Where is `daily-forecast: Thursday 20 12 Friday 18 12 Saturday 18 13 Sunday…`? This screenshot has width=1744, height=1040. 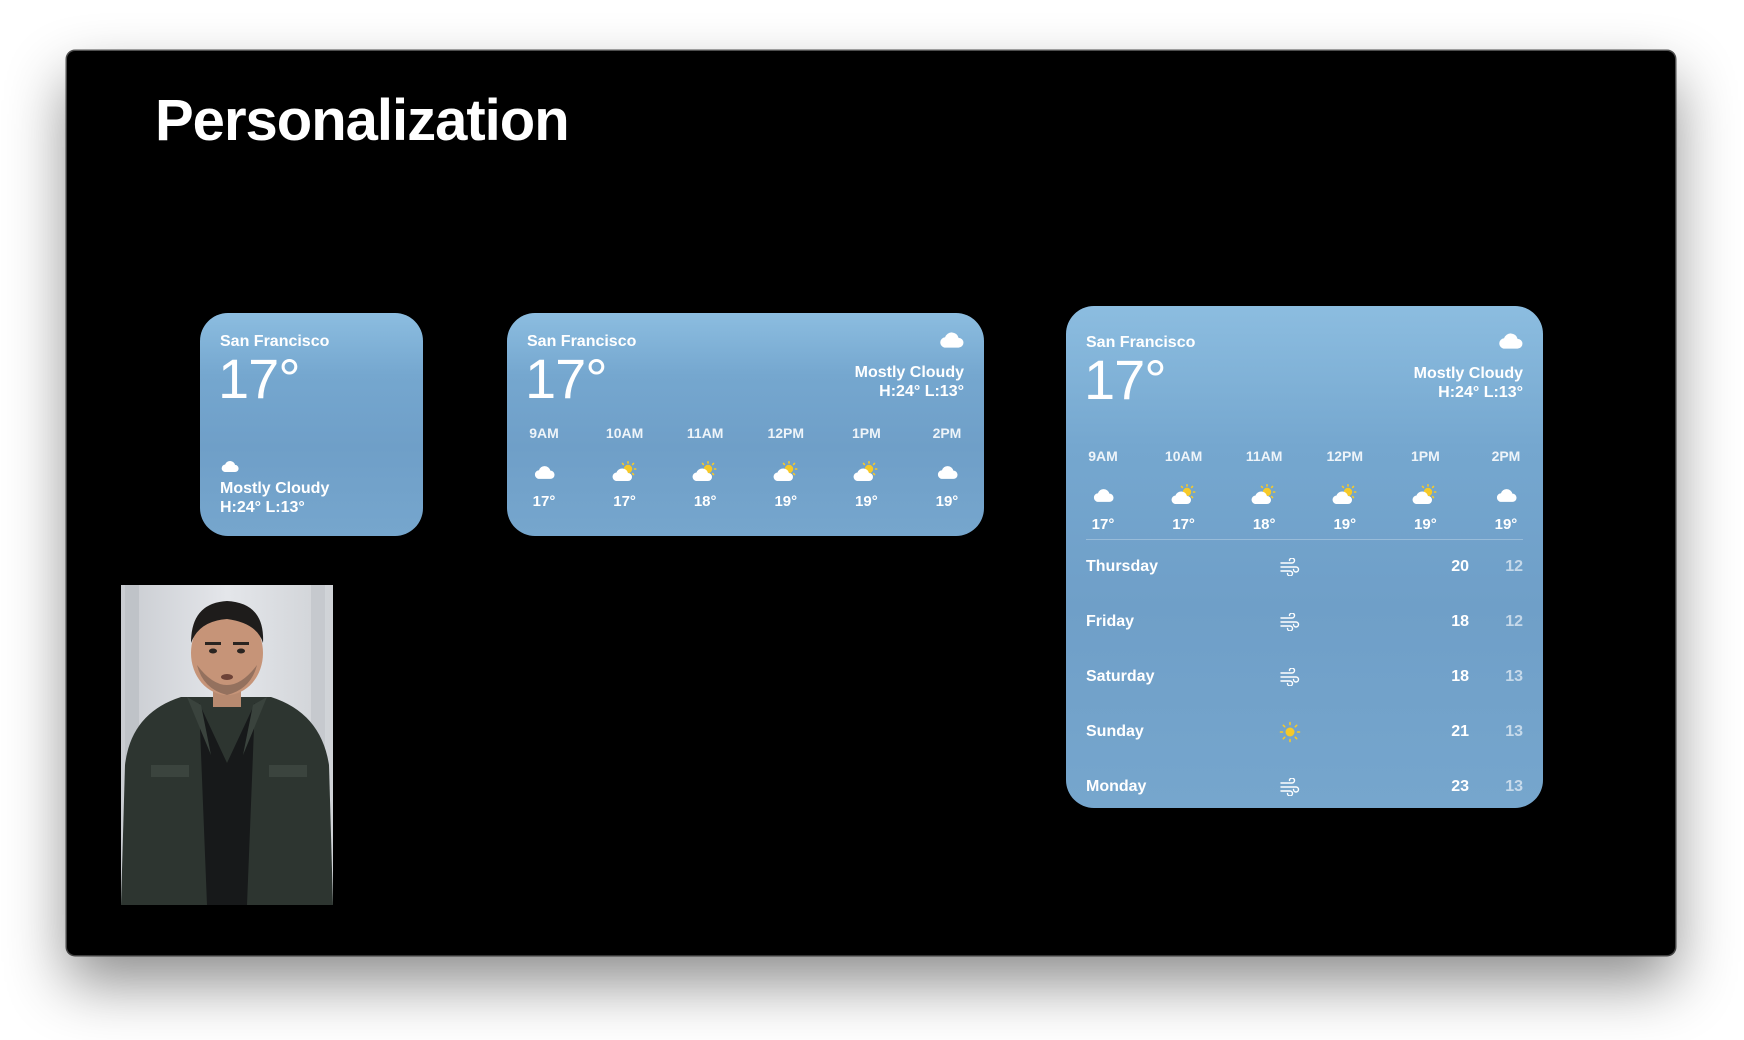
daily-forecast: Thursday 20 12 Friday 18 12 Saturday 18 13 Sunday… is located at coordinates (1304, 673).